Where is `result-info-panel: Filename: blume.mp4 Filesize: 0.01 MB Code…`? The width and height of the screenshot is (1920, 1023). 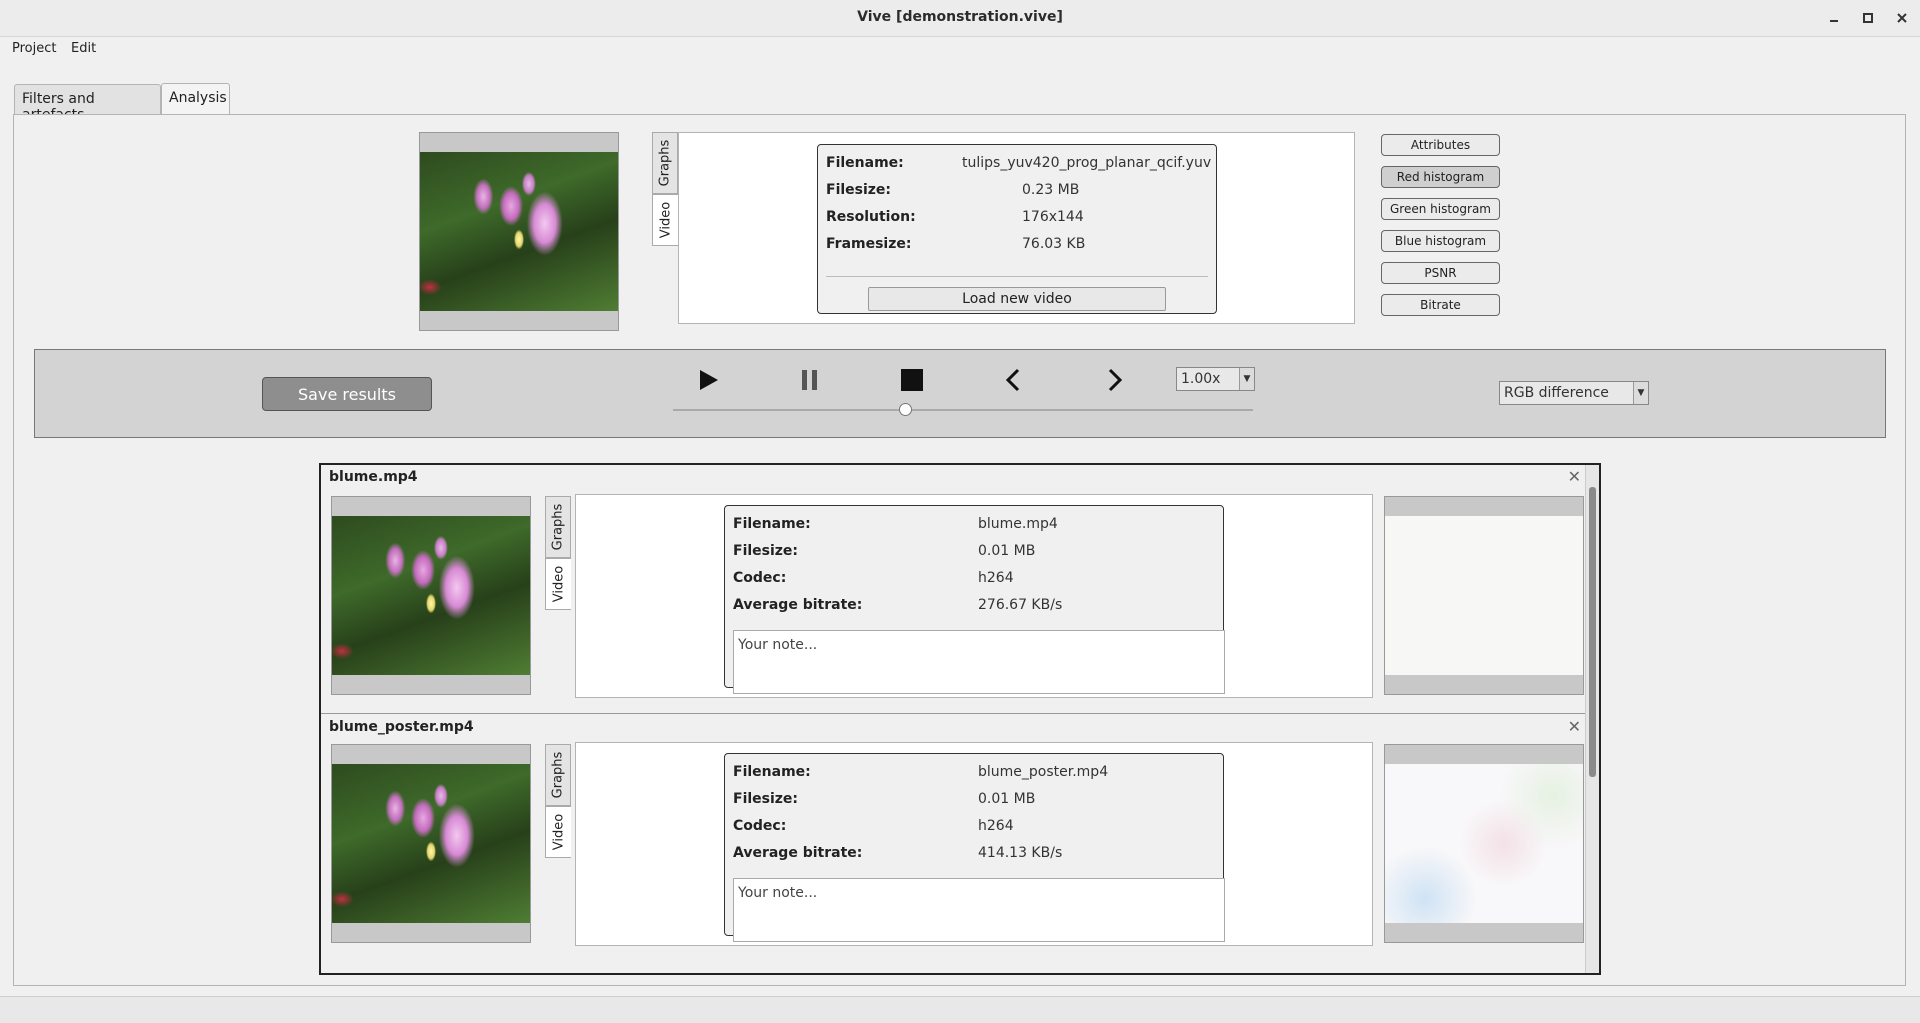 result-info-panel: Filename: blume.mp4 Filesize: 0.01 MB Code… is located at coordinates (974, 596).